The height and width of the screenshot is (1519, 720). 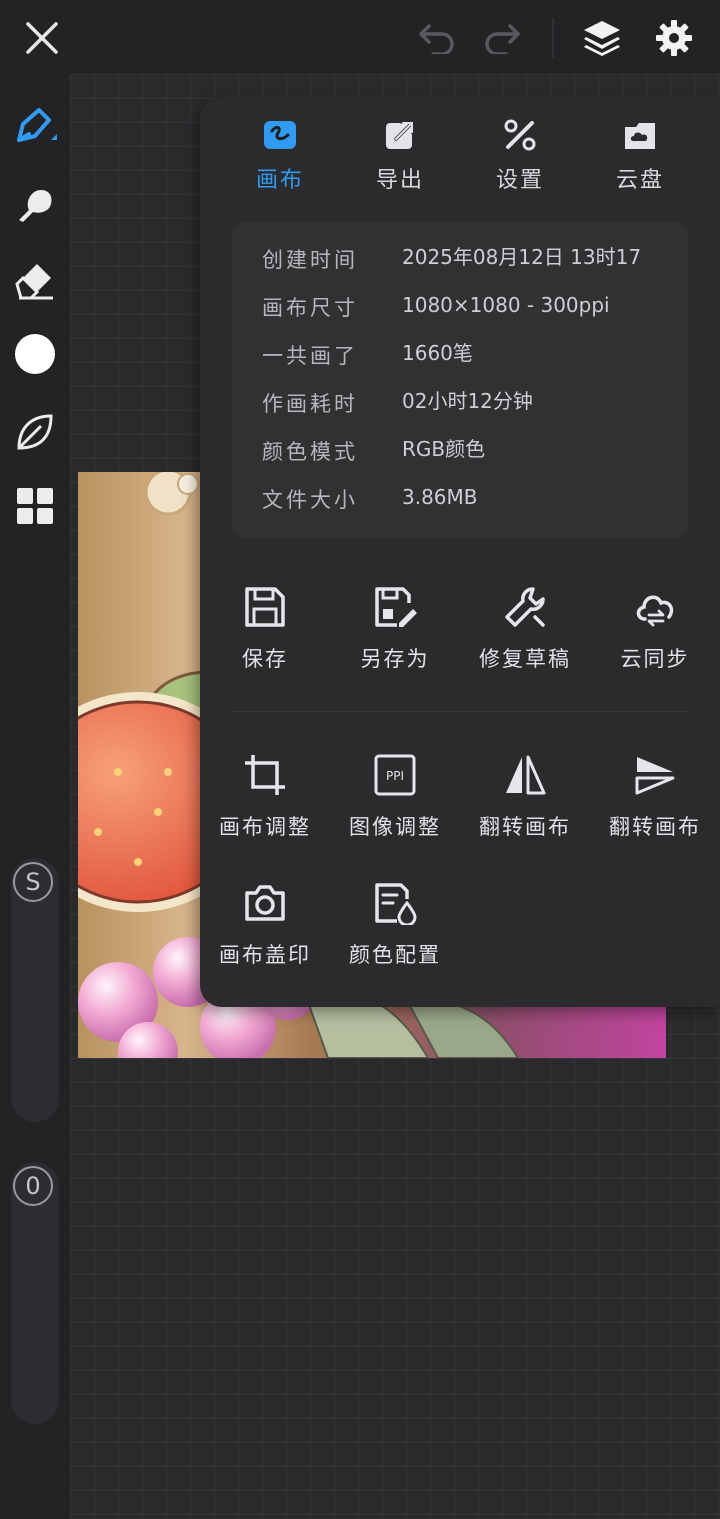 I want to click on repair-icon, so click(x=525, y=607).